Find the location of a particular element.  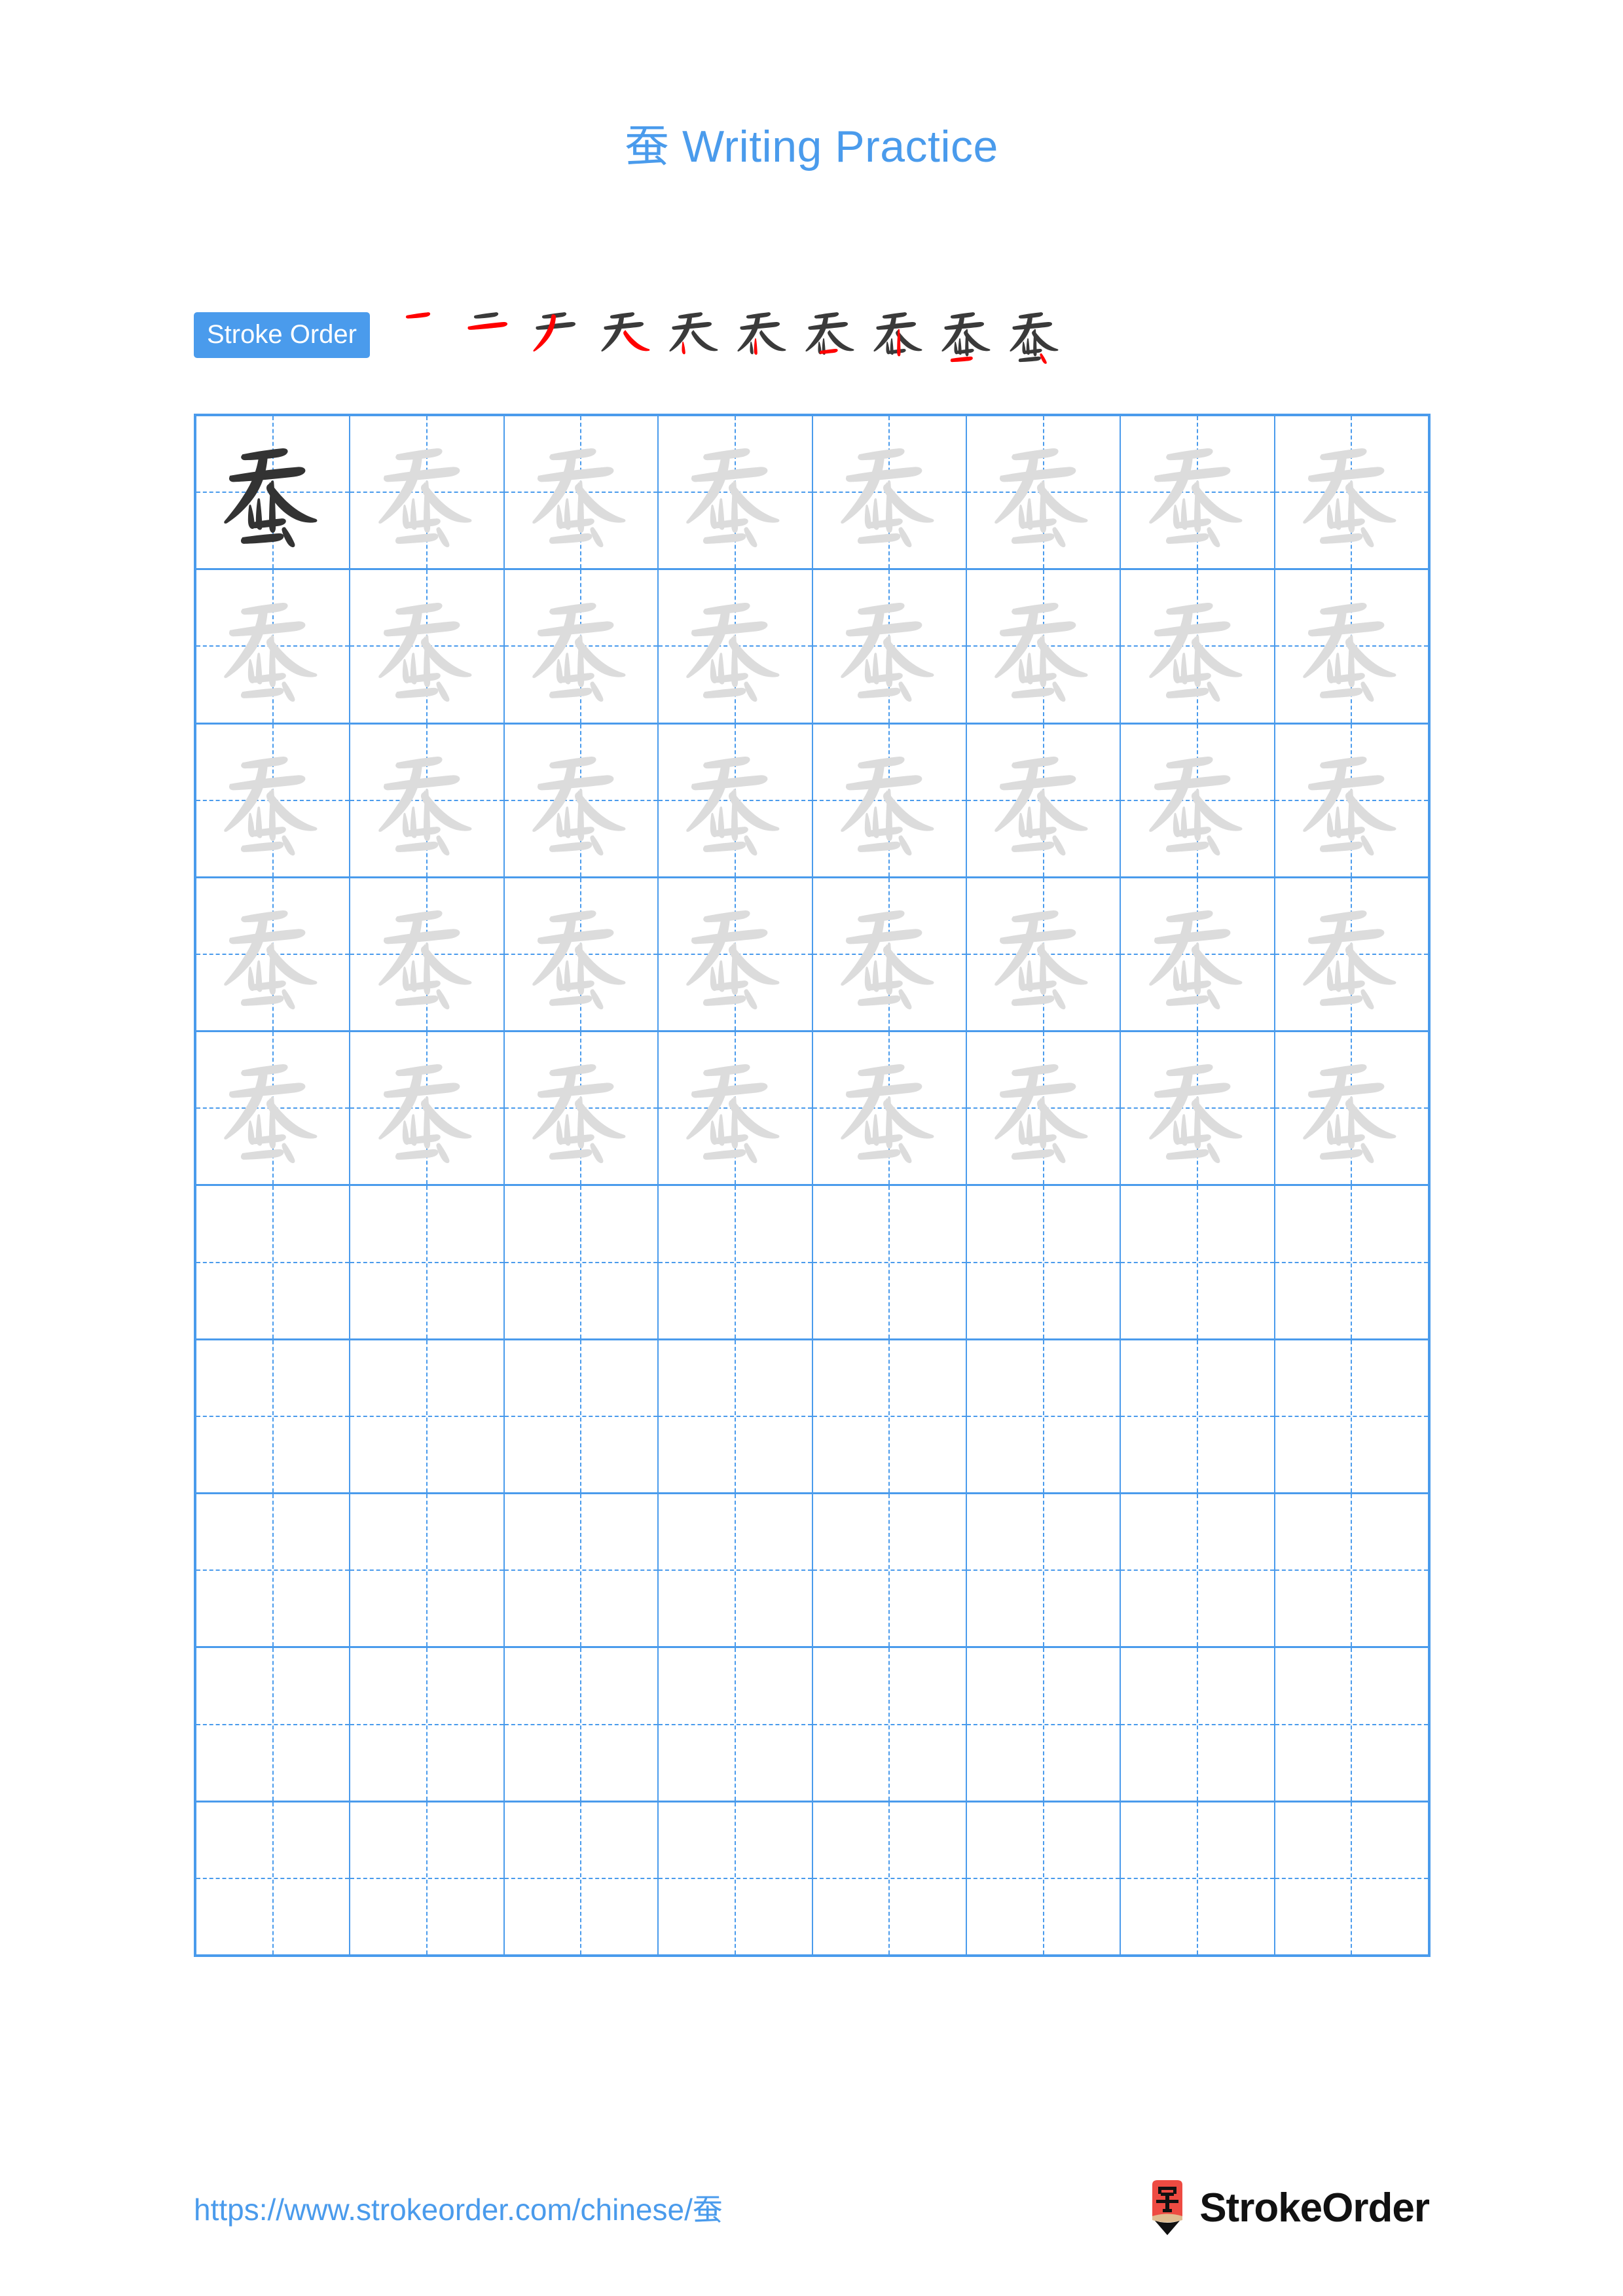

practice-cell-r5-c8 is located at coordinates (1351, 1108).